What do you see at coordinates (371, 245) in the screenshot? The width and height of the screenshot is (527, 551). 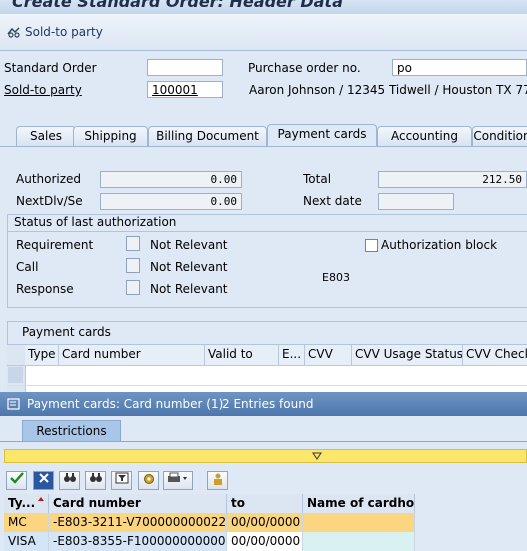 I see `checkbox-icon` at bounding box center [371, 245].